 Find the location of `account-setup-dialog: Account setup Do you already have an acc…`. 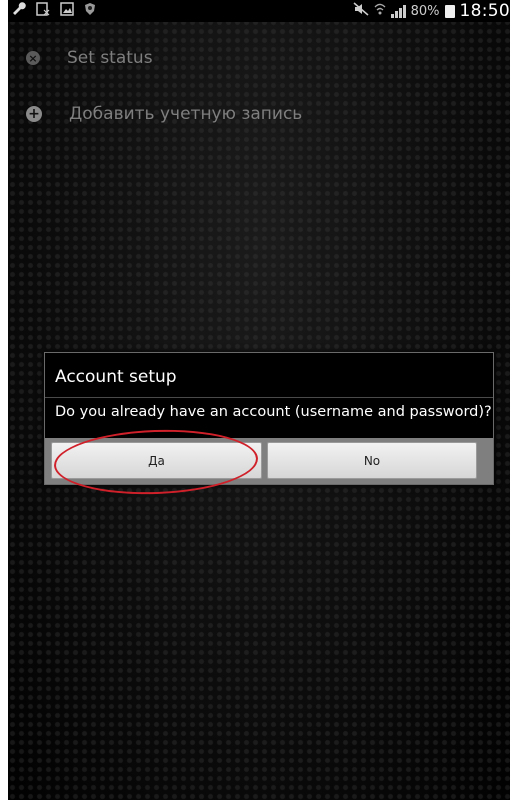

account-setup-dialog: Account setup Do you already have an acc… is located at coordinates (269, 418).